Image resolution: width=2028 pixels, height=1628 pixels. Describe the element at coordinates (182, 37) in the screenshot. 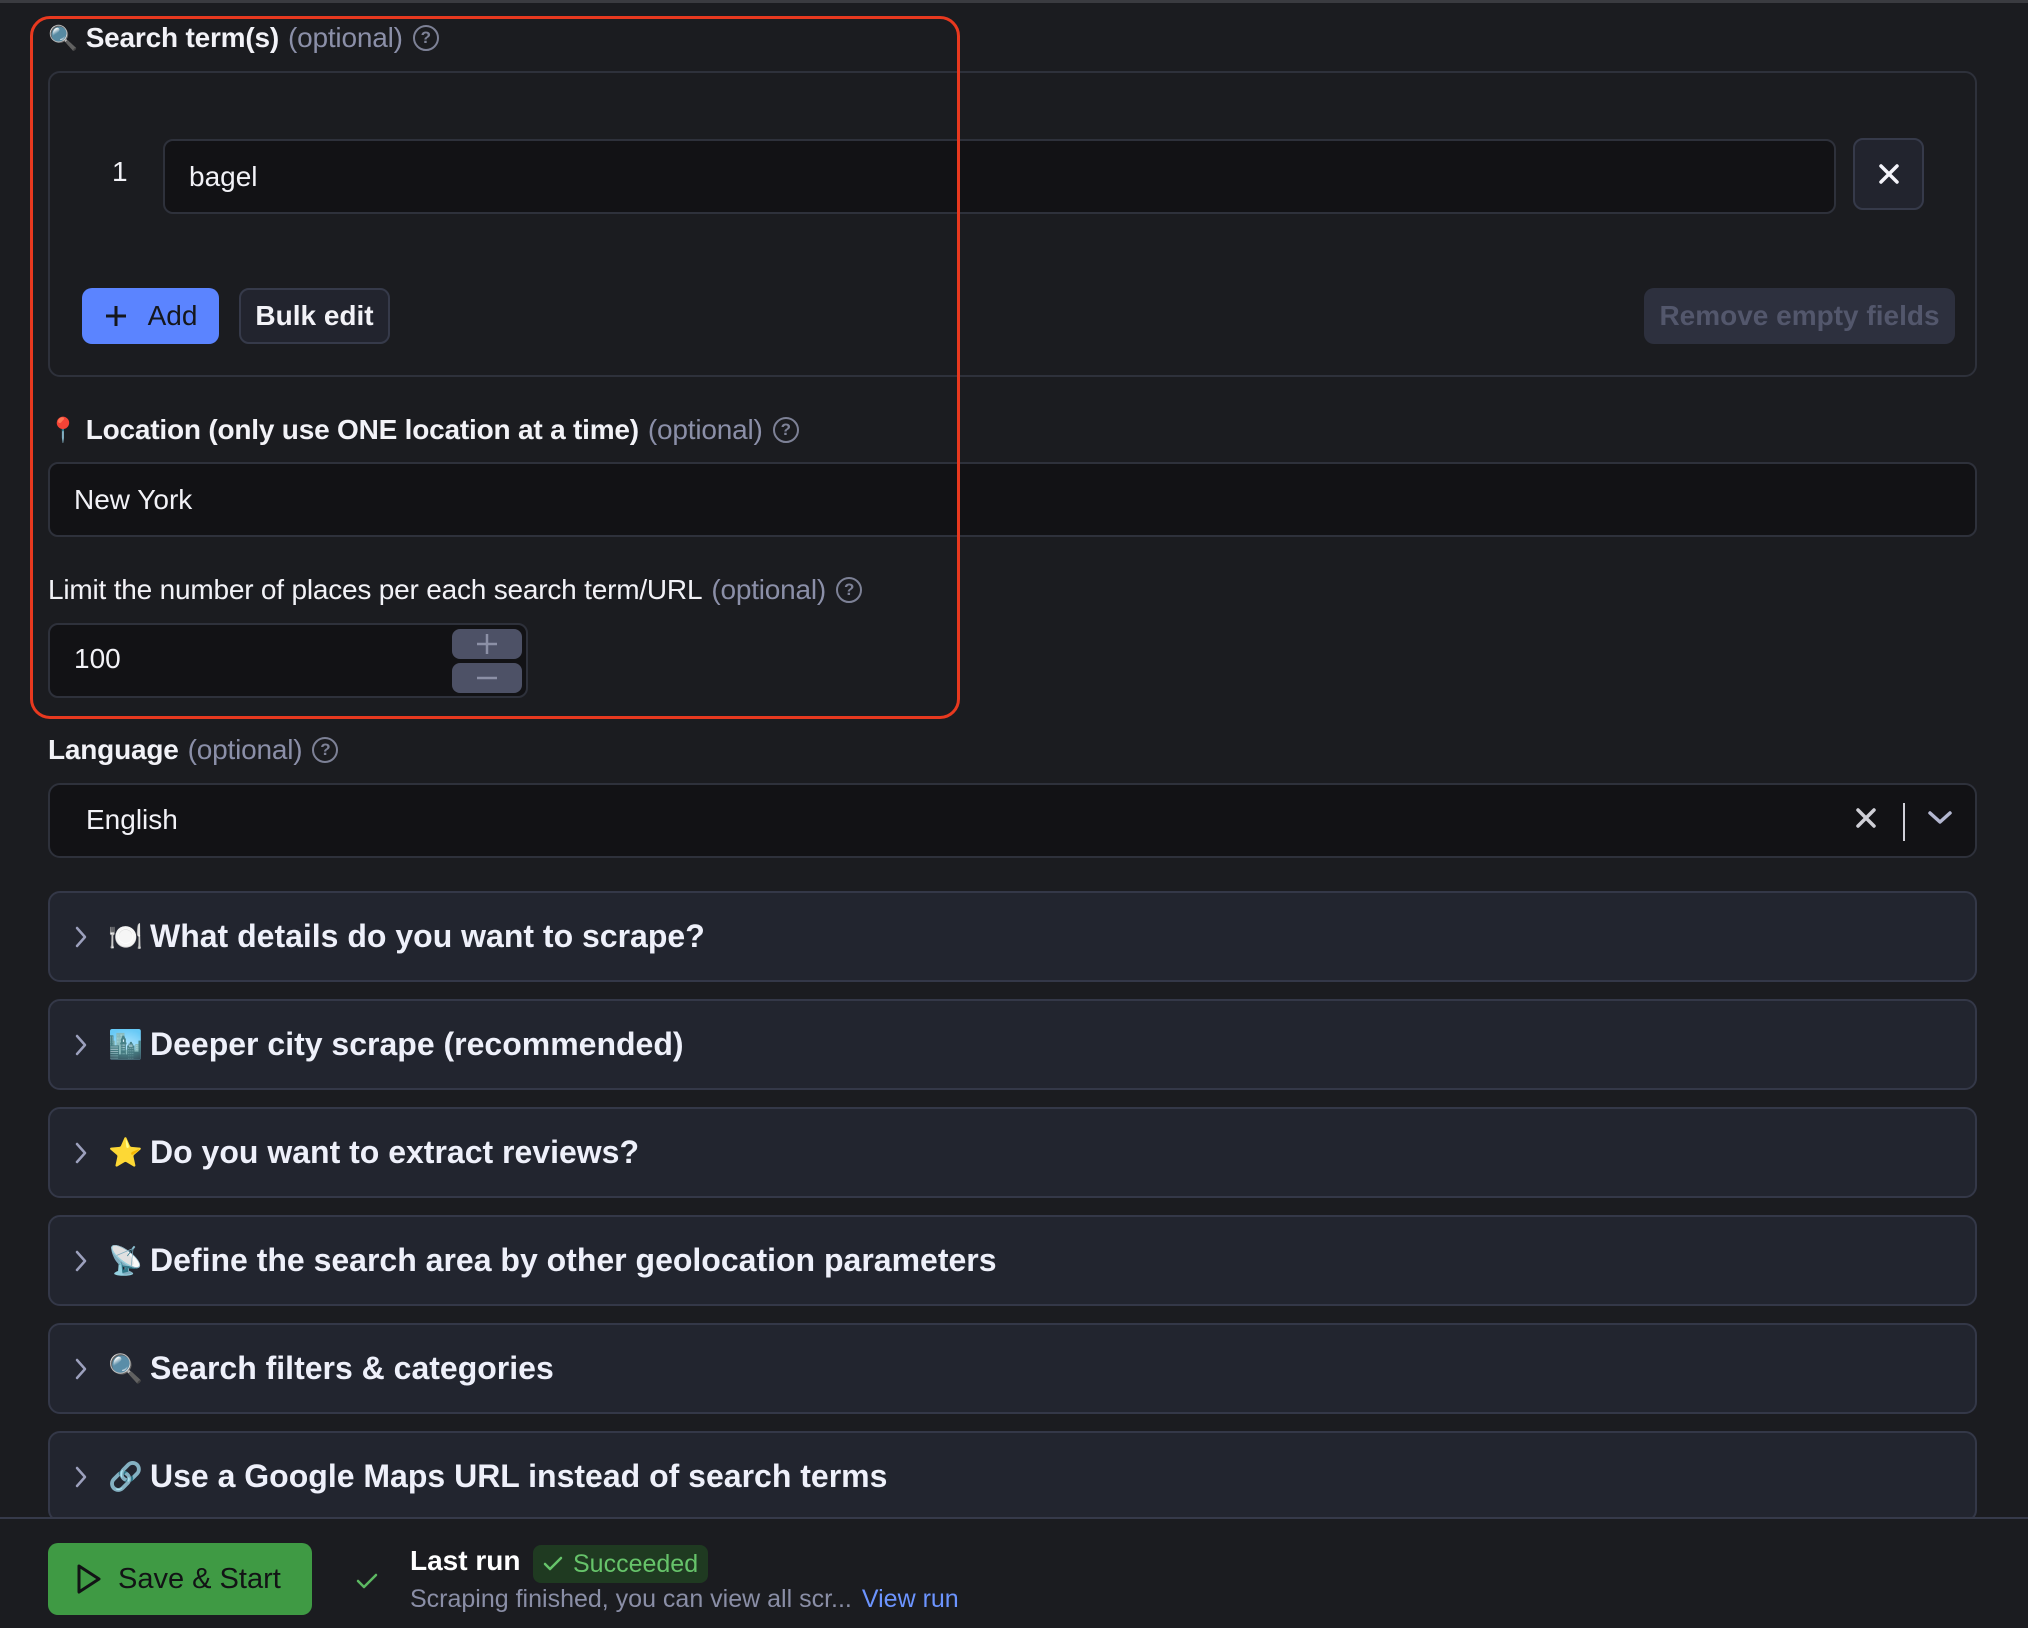

I see `search-terms-label-text: Search term(s)` at that location.